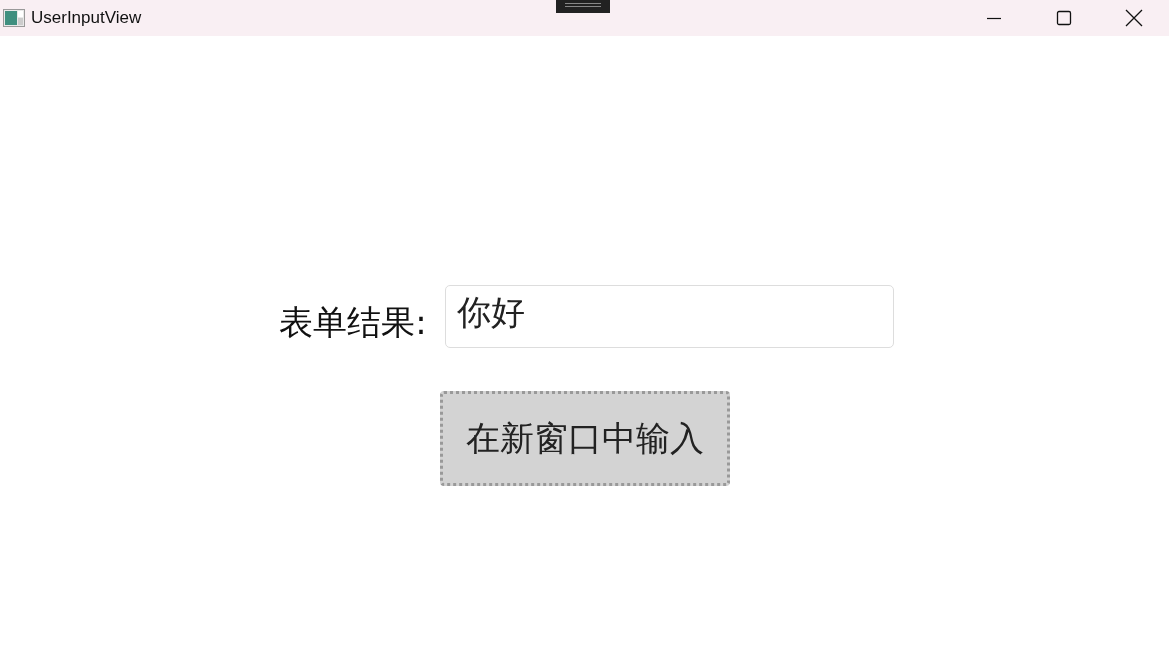  I want to click on close-icon, so click(1134, 18).